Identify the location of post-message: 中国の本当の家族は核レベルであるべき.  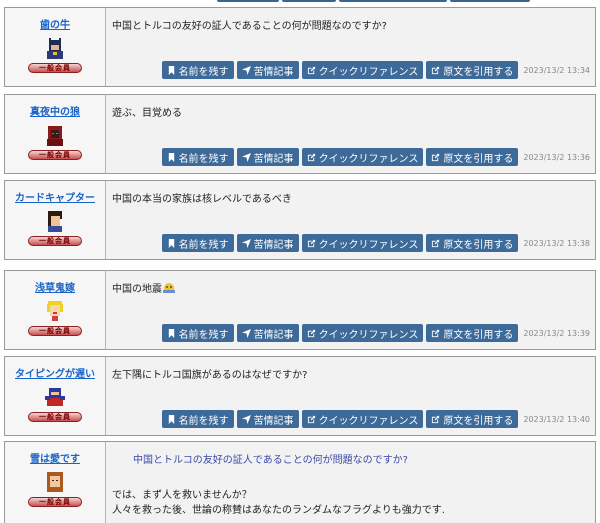
(202, 199).